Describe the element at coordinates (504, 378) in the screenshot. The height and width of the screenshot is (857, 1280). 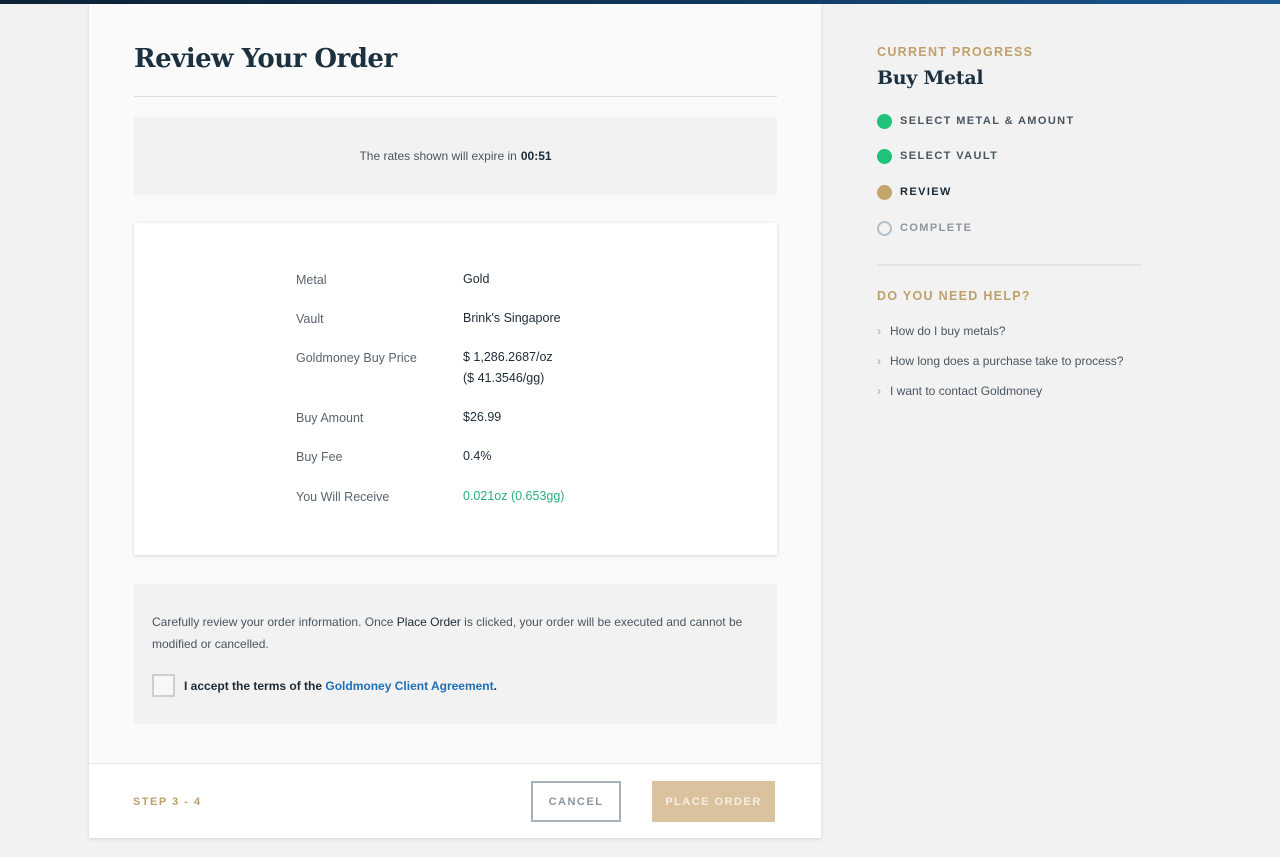
I see `detail-value-secondary: ($ 41.3546/gg)` at that location.